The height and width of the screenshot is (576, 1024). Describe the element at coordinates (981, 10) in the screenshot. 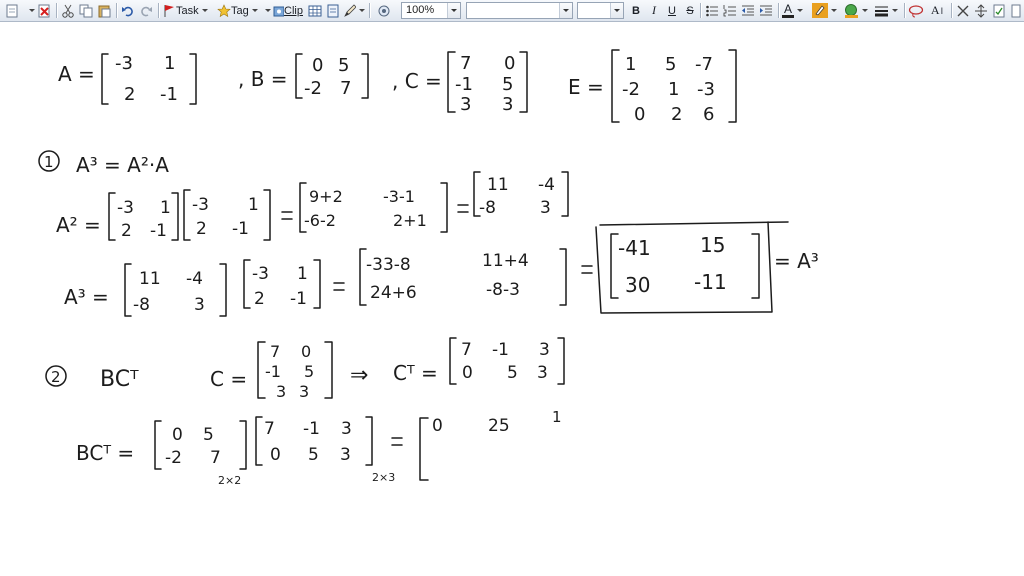

I see `spacing-icon` at that location.